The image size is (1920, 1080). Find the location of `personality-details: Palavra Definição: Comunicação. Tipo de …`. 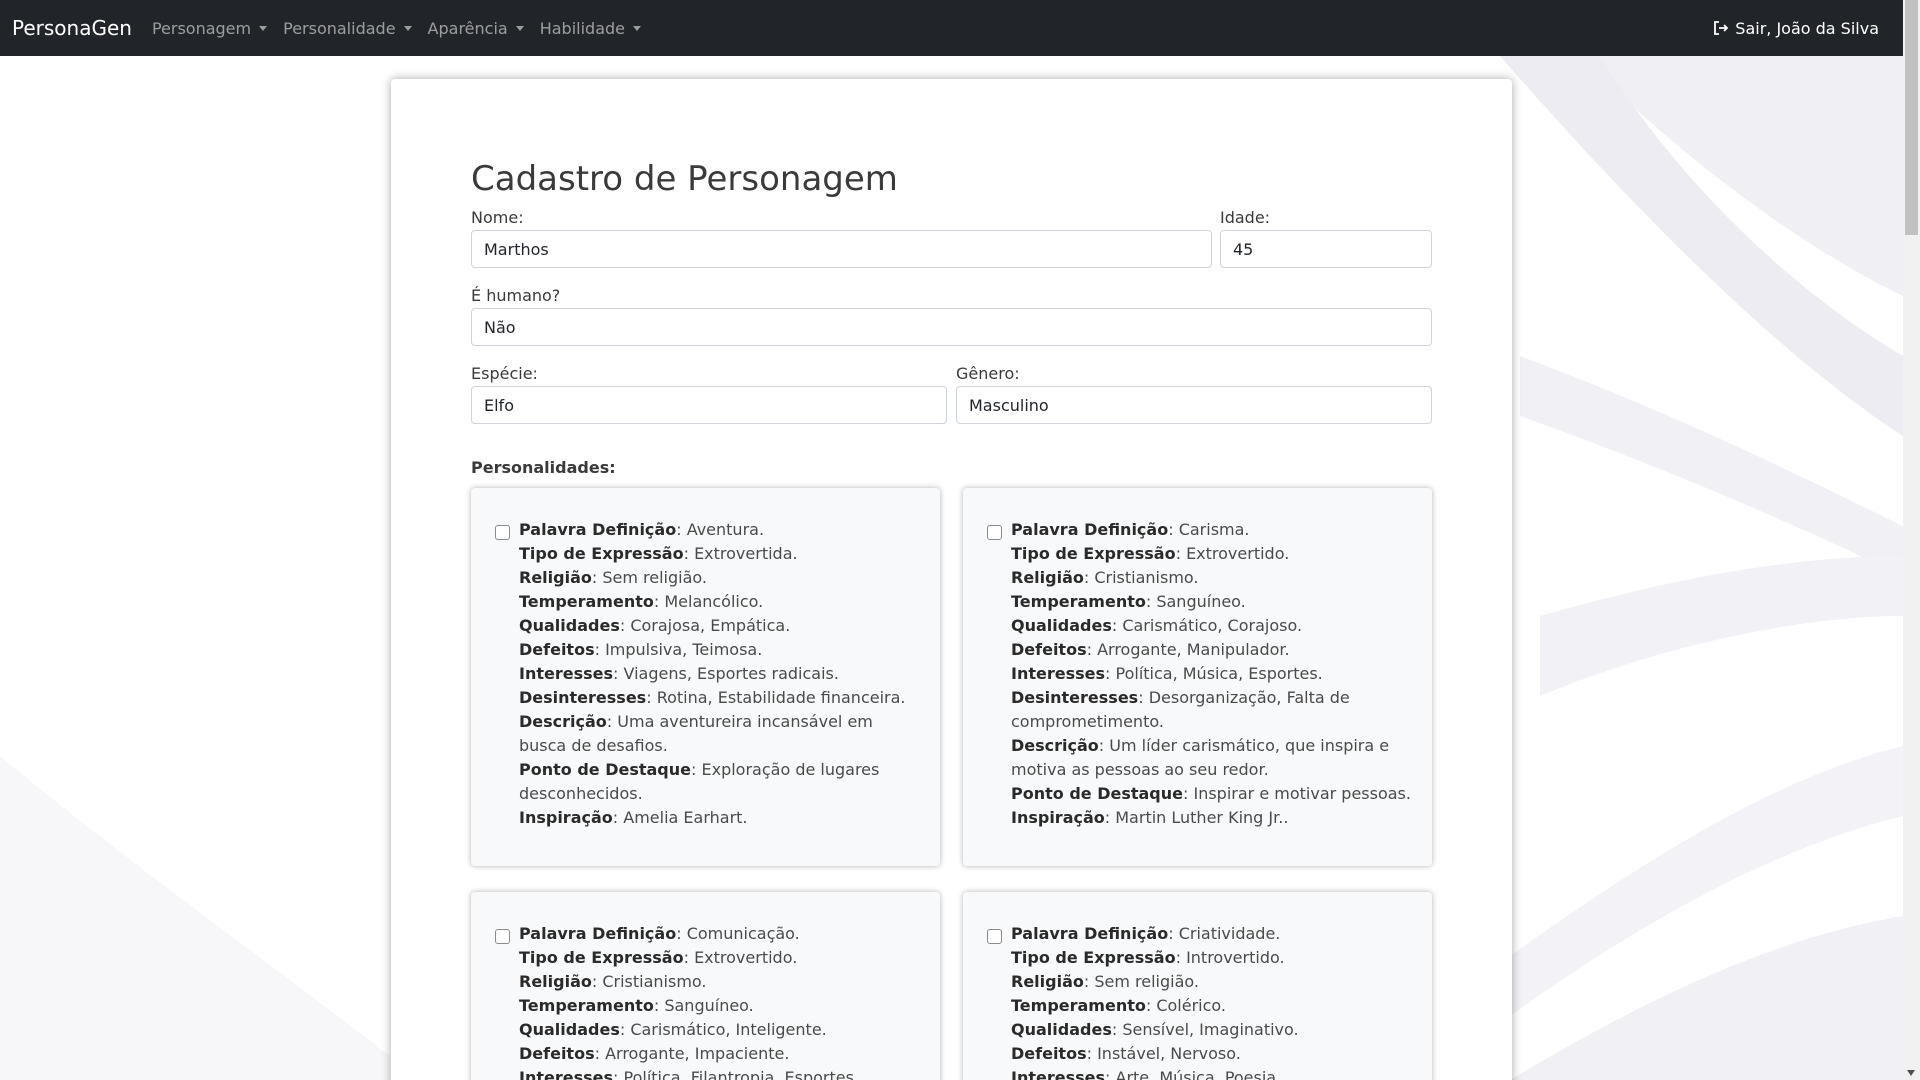

personality-details: Palavra Definição: Comunicação. Tipo de … is located at coordinates (689, 1002).